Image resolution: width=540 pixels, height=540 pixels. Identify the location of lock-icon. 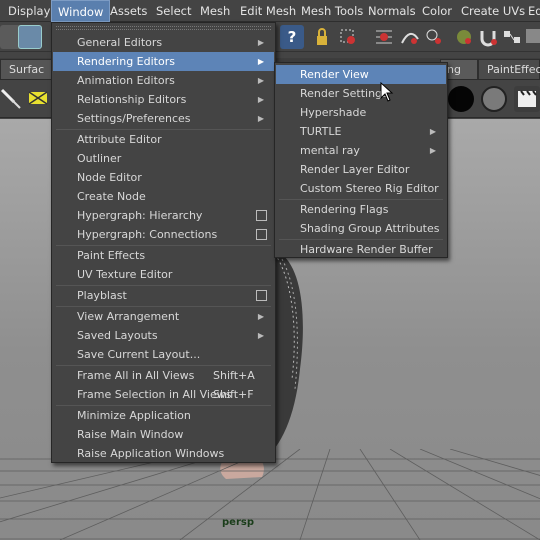
(322, 37).